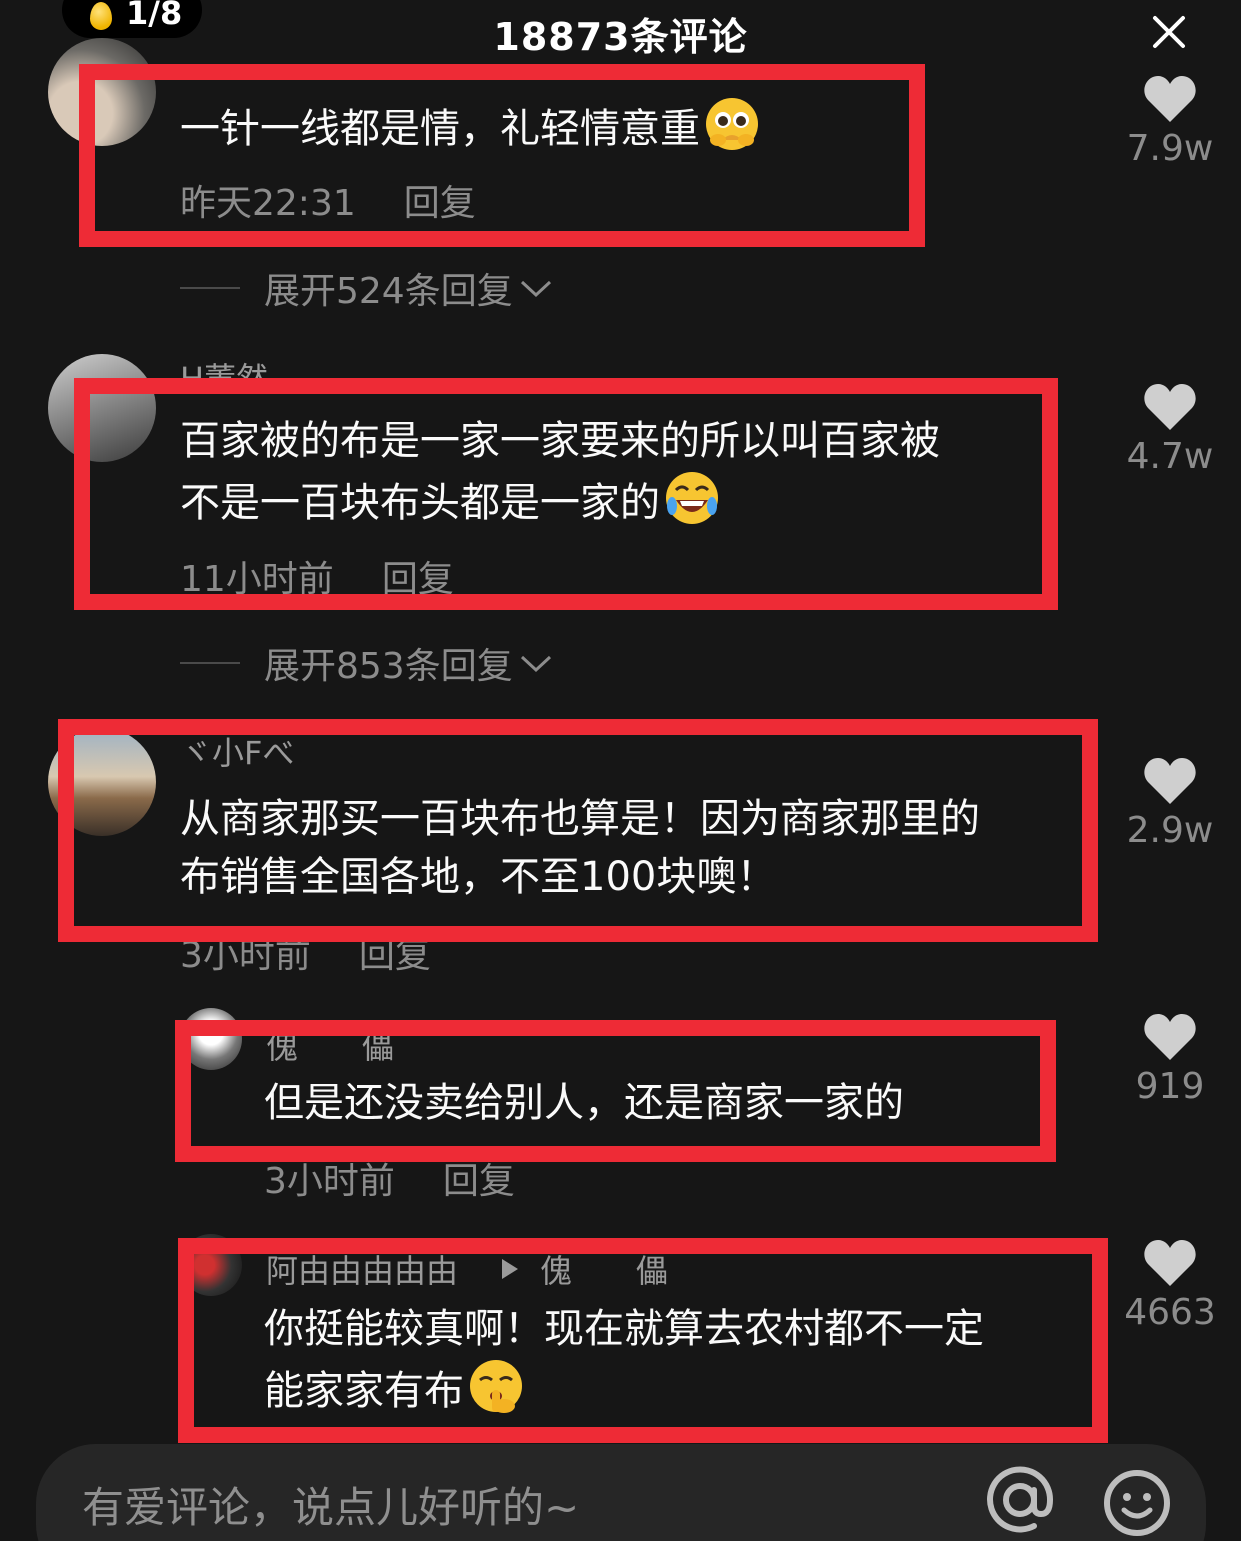  I want to click on comment-input: 有爱评论，说点儿好听的~, so click(330, 1504).